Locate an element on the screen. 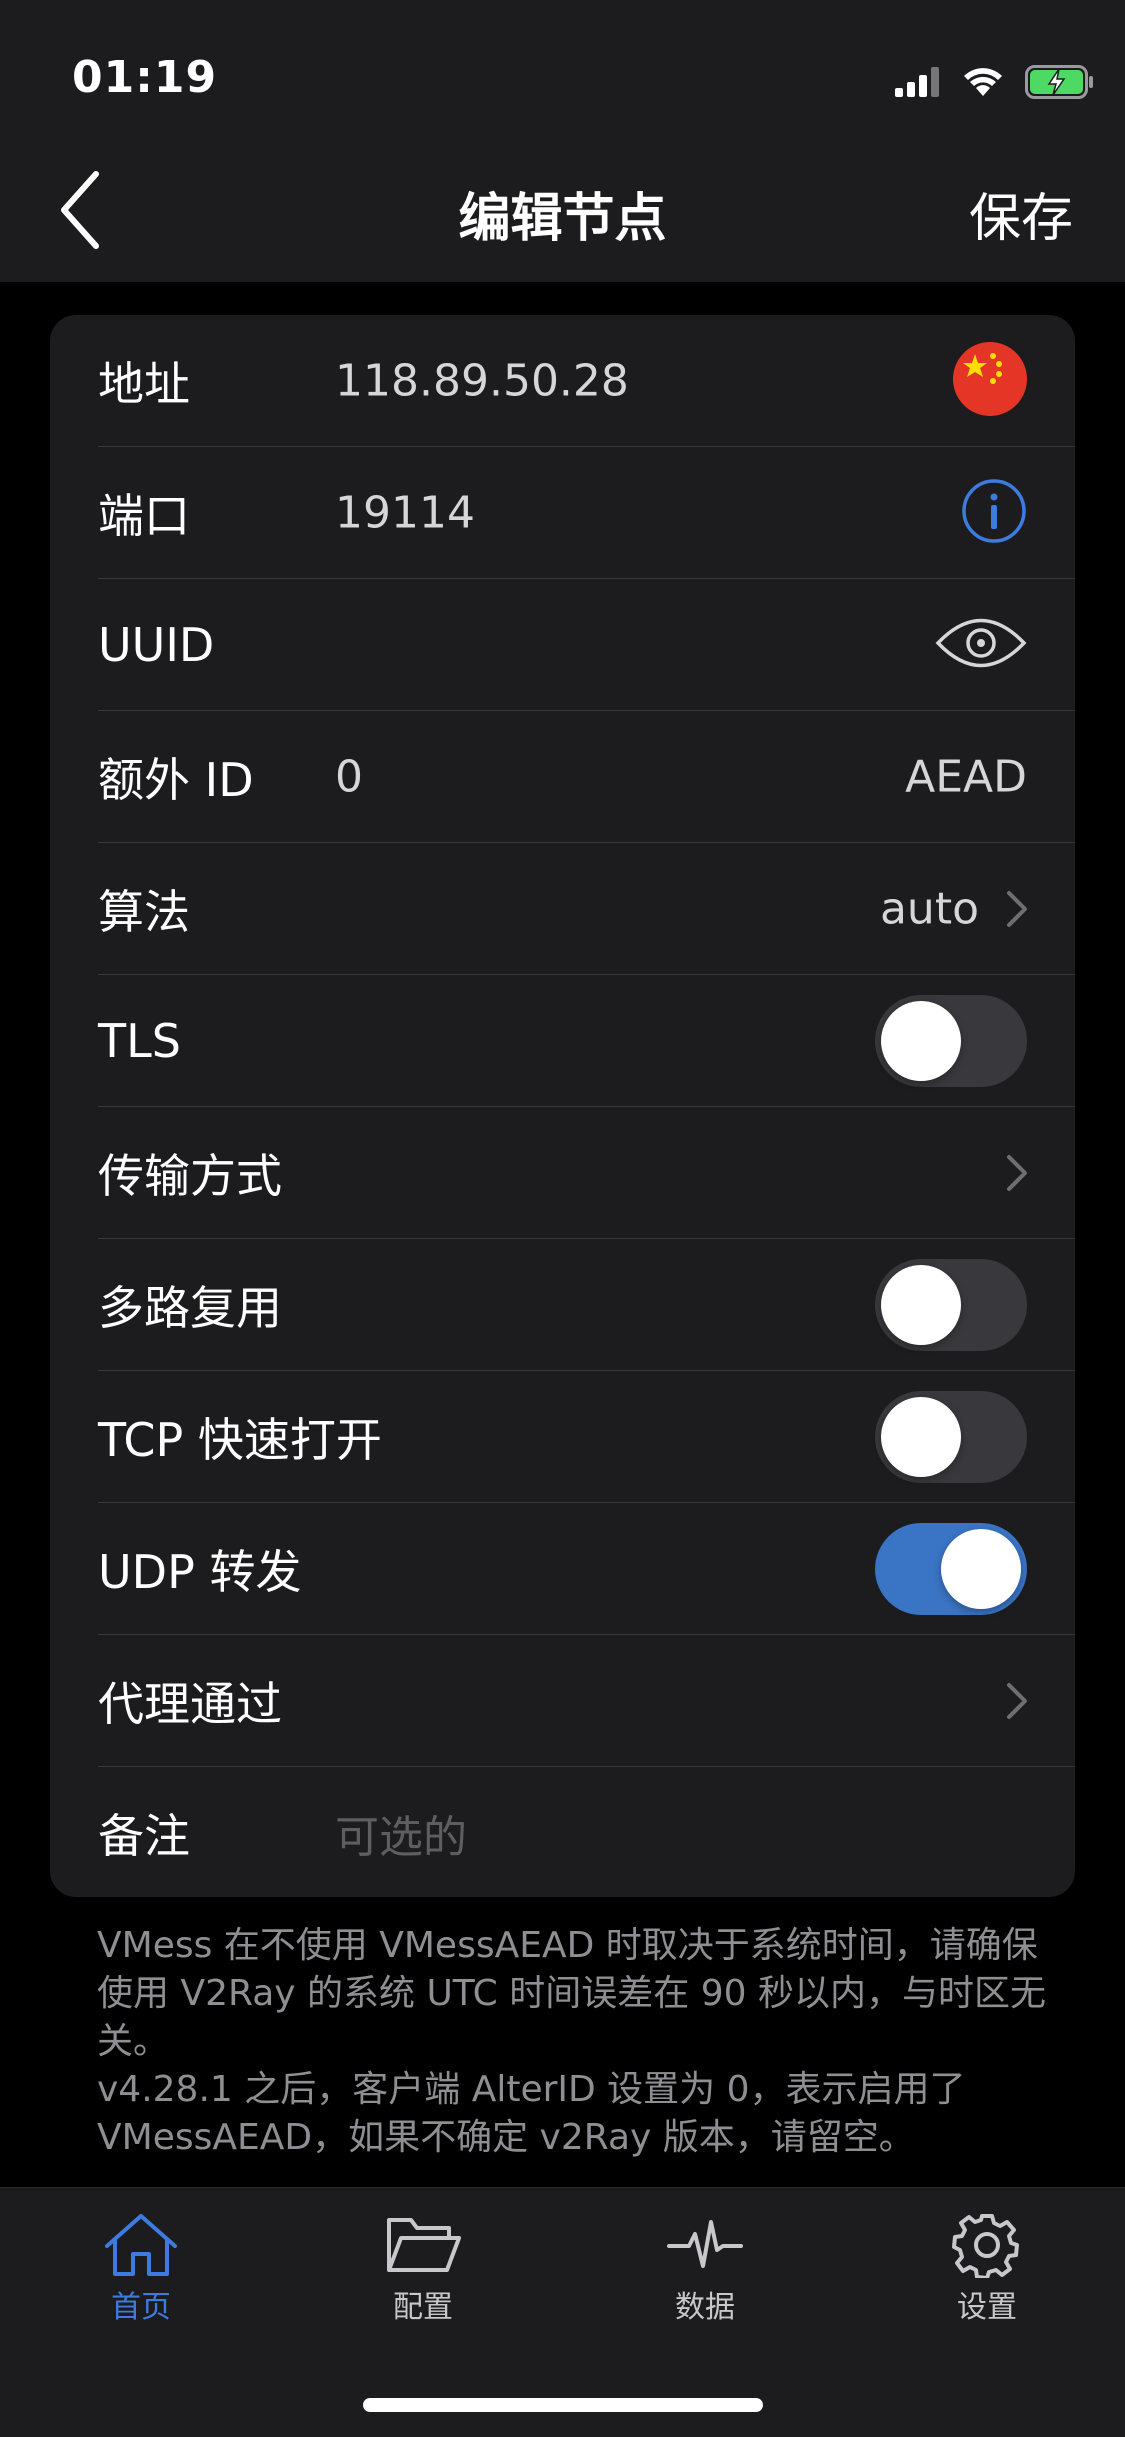 This screenshot has width=1125, height=2437. pulse-icon is located at coordinates (705, 2244).